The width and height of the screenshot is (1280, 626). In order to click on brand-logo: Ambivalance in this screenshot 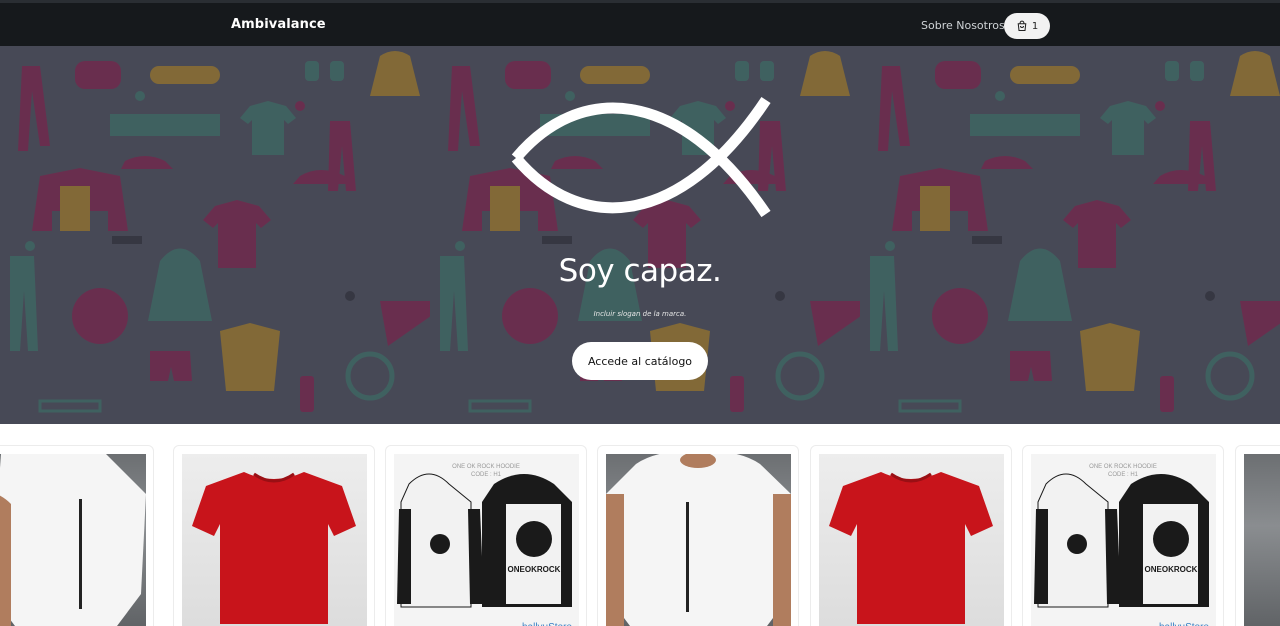, I will do `click(278, 24)`.